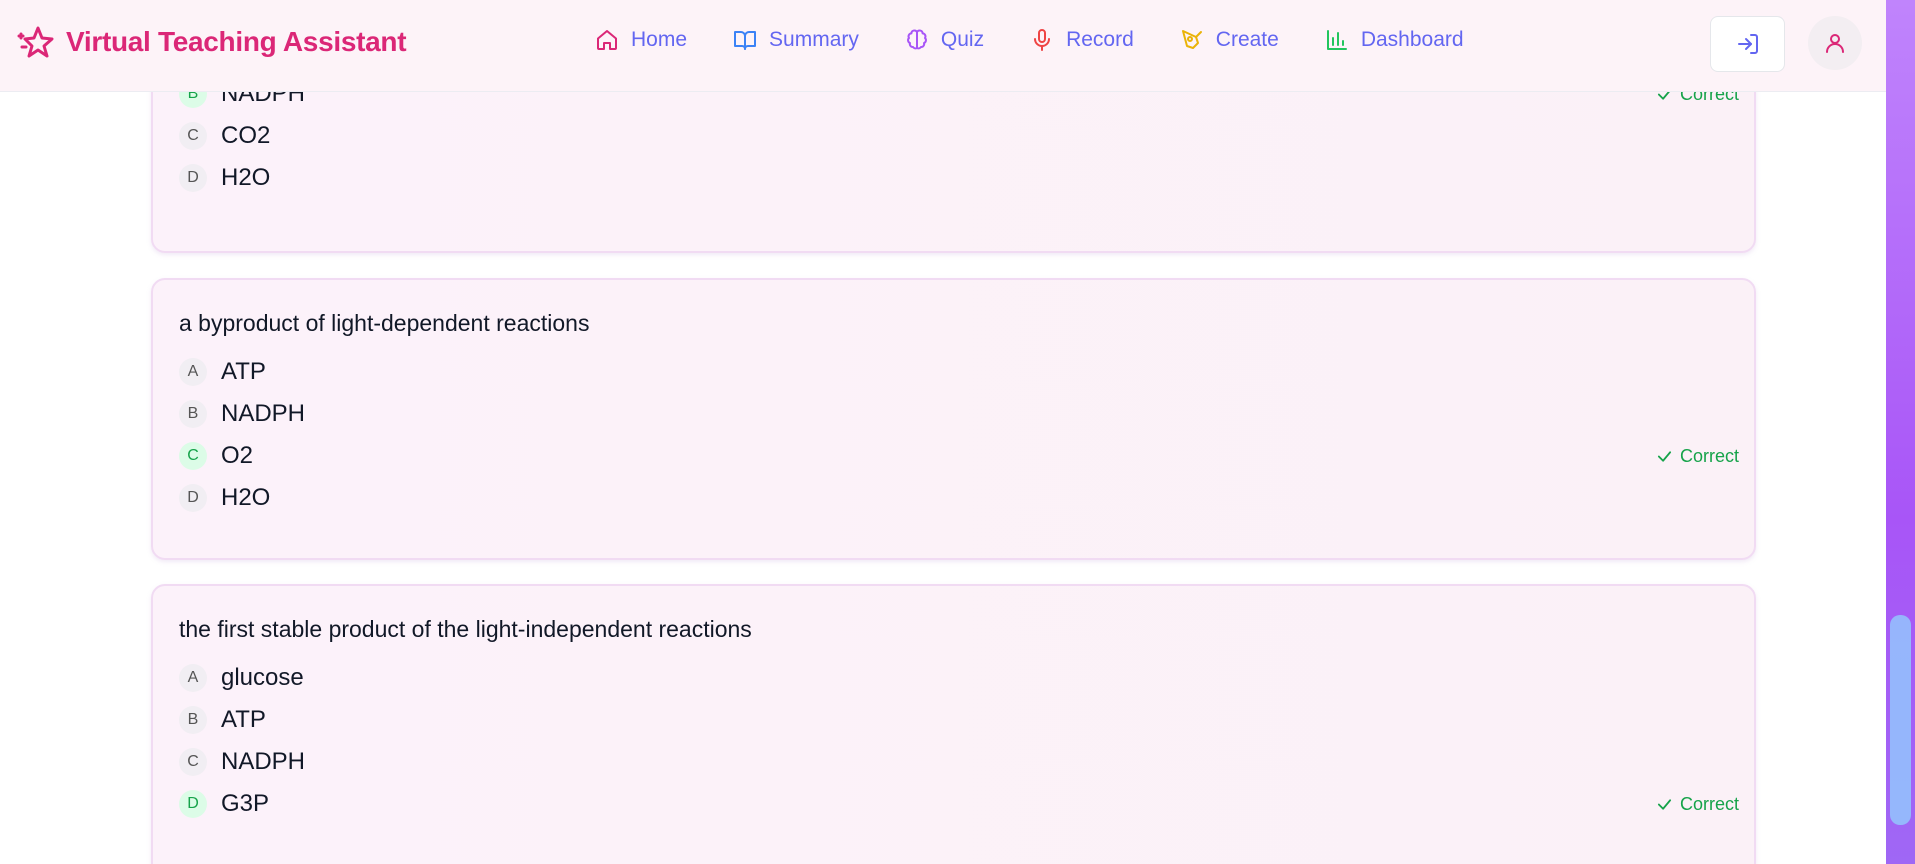  I want to click on user-profile-button, so click(1835, 43).